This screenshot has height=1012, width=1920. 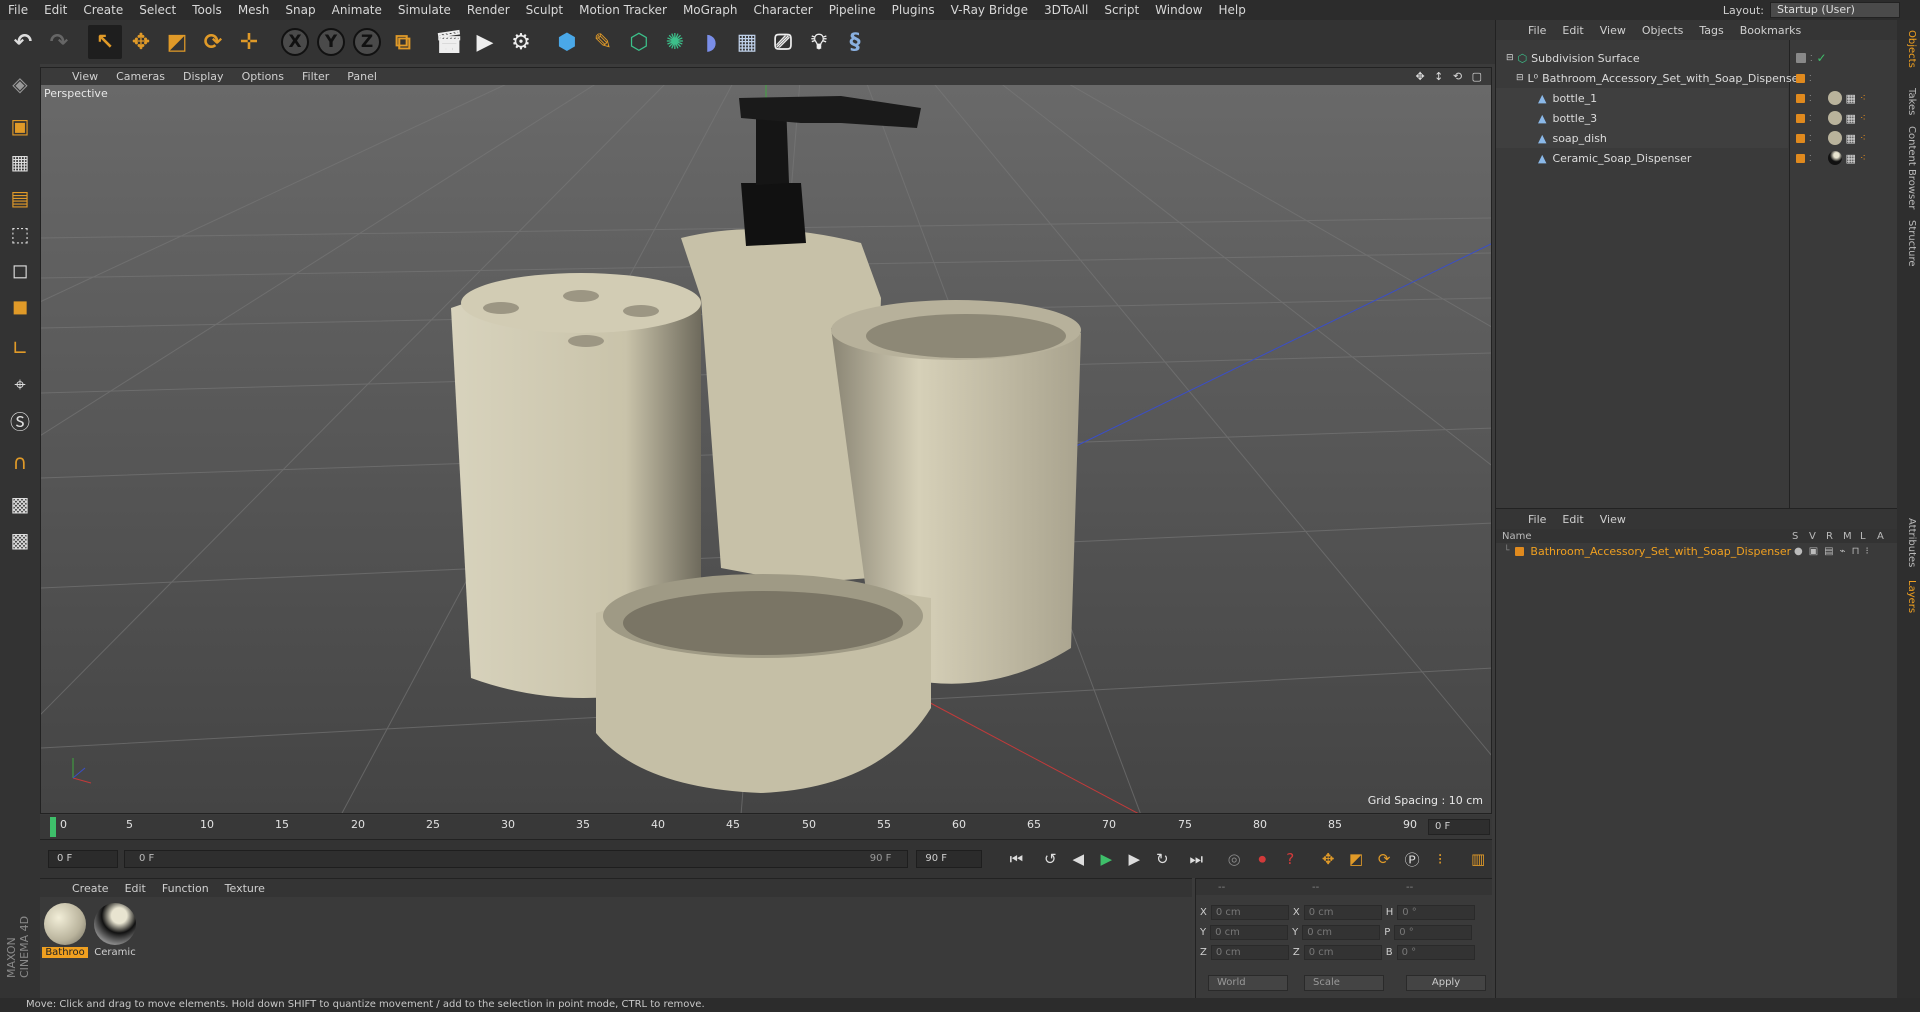 I want to click on material-menu-create: Create, so click(x=90, y=888).